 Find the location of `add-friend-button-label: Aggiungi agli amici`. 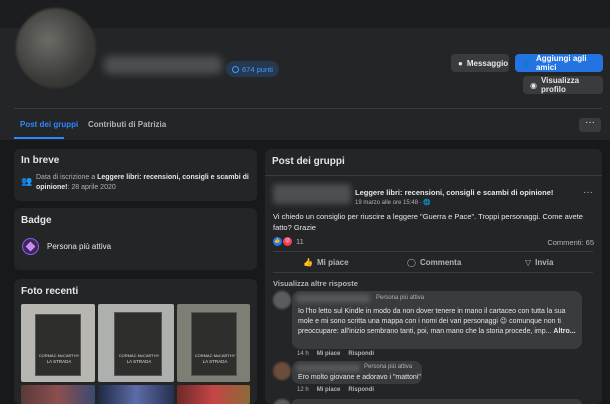

add-friend-button-label: Aggiungi agli amici is located at coordinates (561, 63).